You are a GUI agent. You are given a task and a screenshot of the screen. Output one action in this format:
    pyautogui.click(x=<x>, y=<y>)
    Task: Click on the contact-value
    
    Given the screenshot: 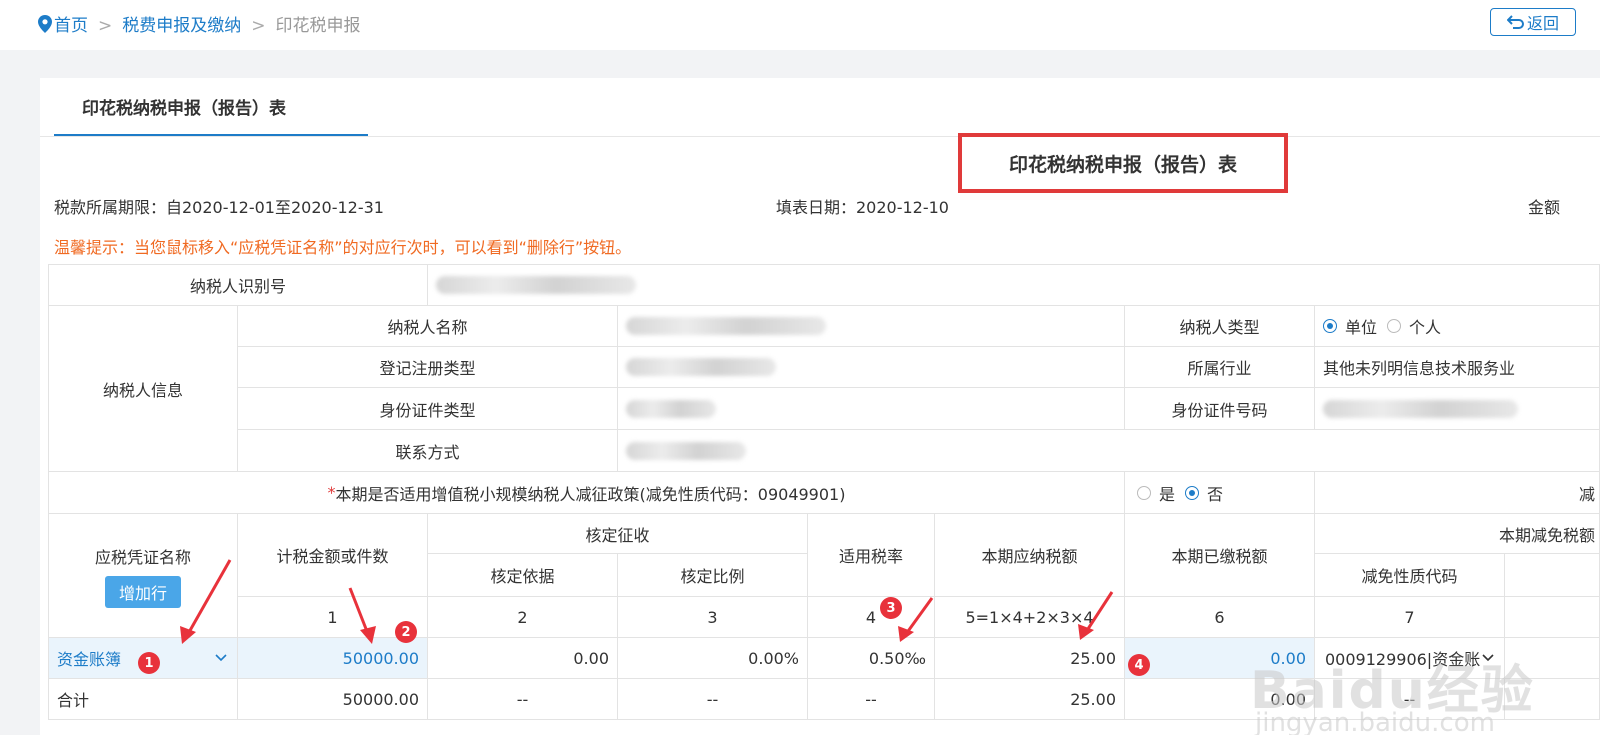 What is the action you would take?
    pyautogui.click(x=1108, y=450)
    